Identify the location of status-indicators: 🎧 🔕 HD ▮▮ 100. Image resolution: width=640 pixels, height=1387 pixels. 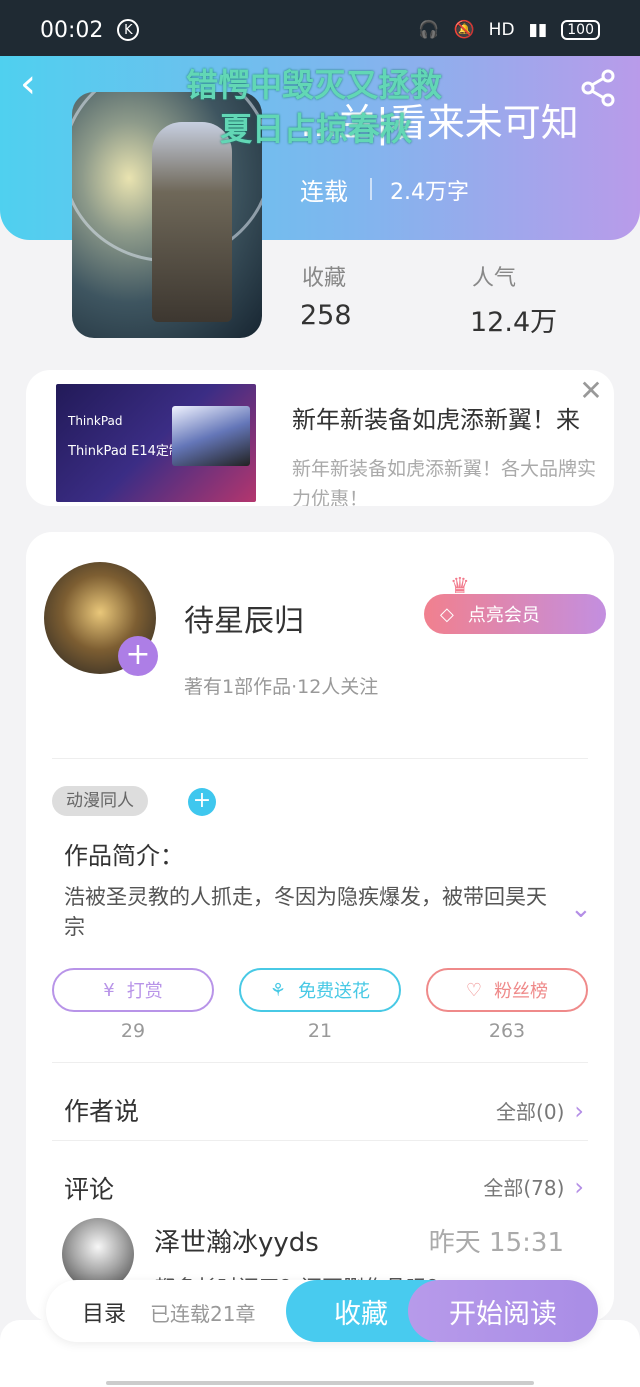
(509, 30).